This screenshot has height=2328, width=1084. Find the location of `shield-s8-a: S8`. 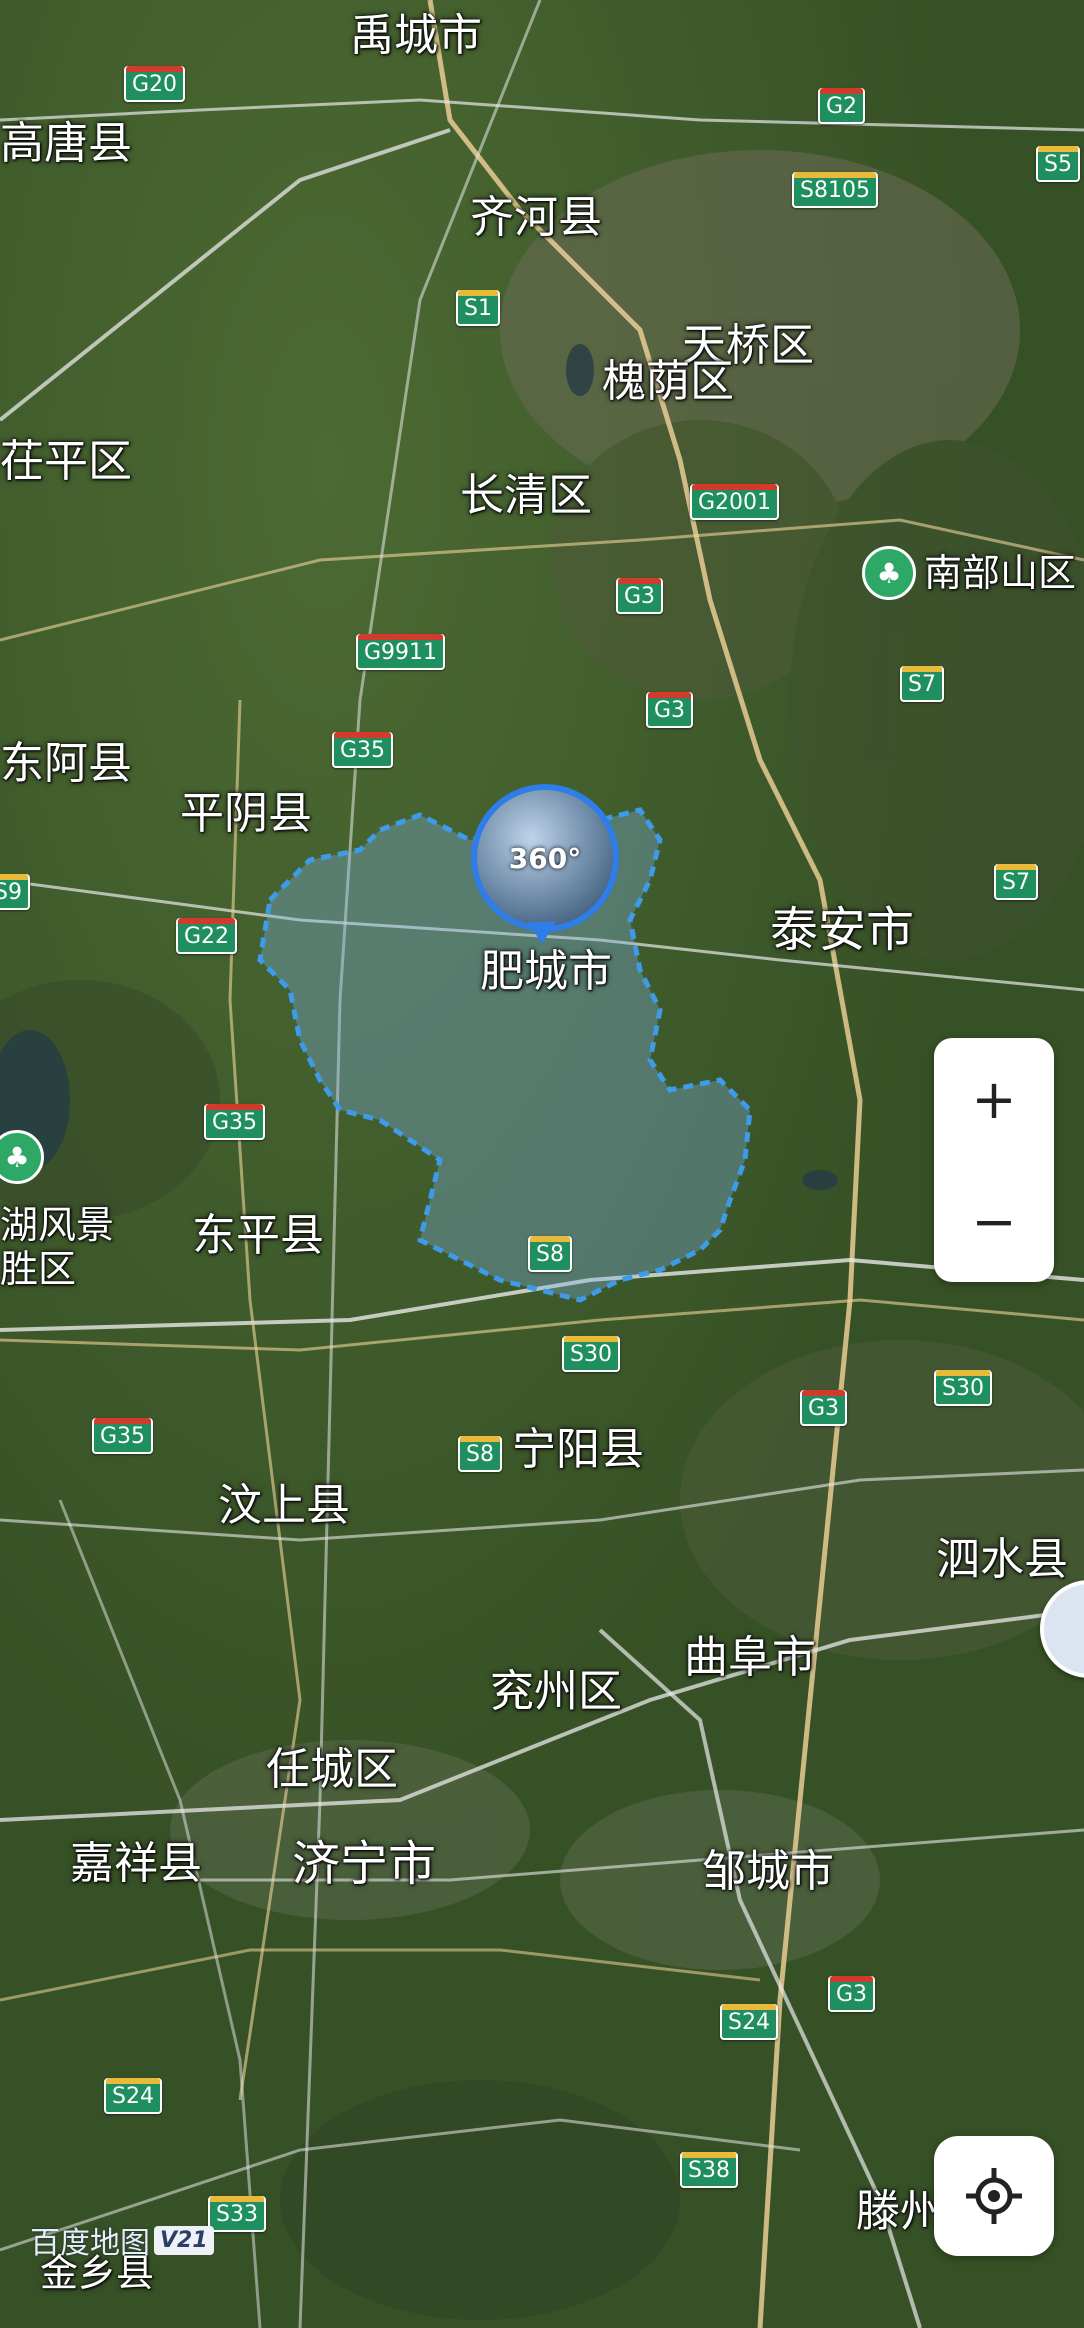

shield-s8-a: S8 is located at coordinates (550, 1254).